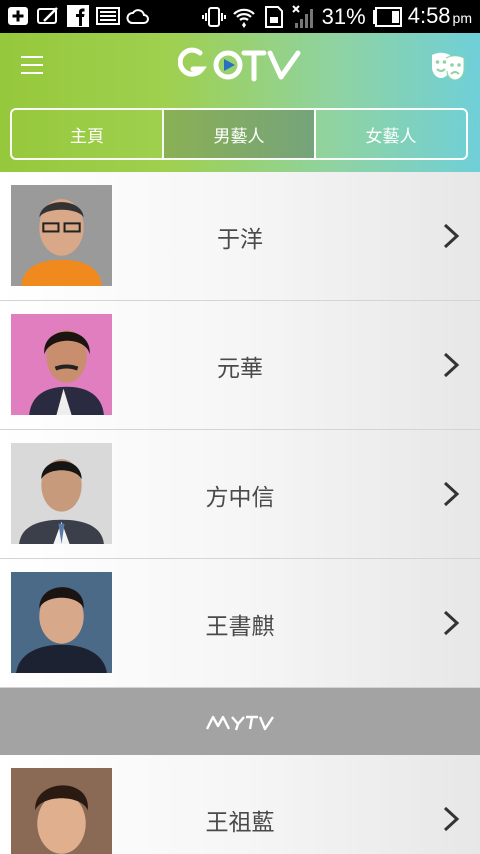 The image size is (480, 854). I want to click on clock-time: 4:58, so click(429, 15).